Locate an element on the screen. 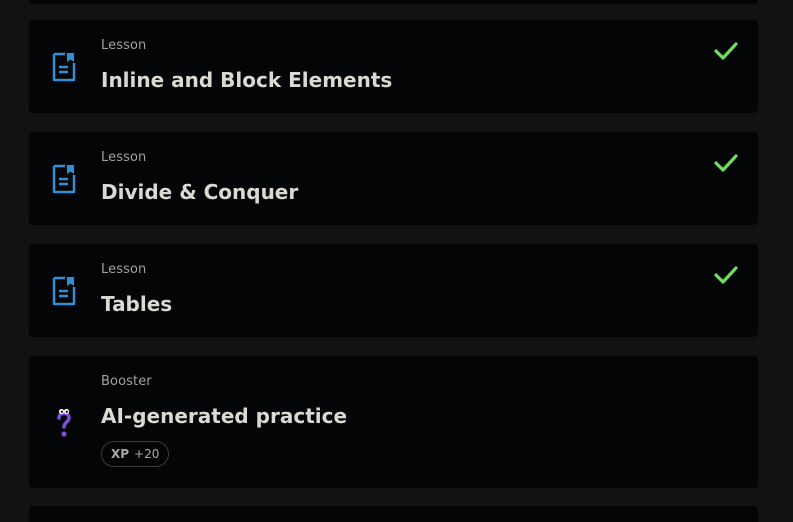 Image resolution: width=793 pixels, height=522 pixels. item-type-label: Booster is located at coordinates (126, 381).